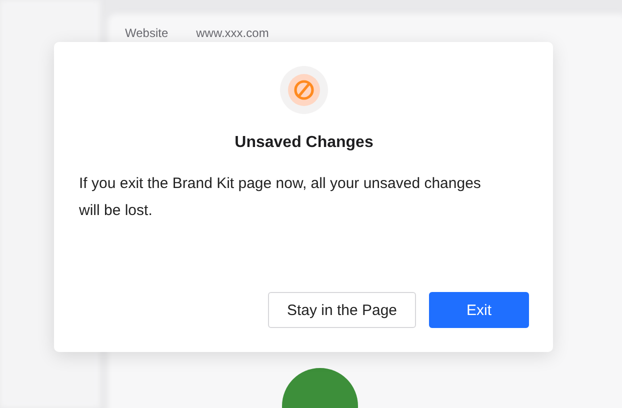 This screenshot has height=408, width=622. Describe the element at coordinates (304, 143) in the screenshot. I see `dialog-title: Unsaved Changes` at that location.